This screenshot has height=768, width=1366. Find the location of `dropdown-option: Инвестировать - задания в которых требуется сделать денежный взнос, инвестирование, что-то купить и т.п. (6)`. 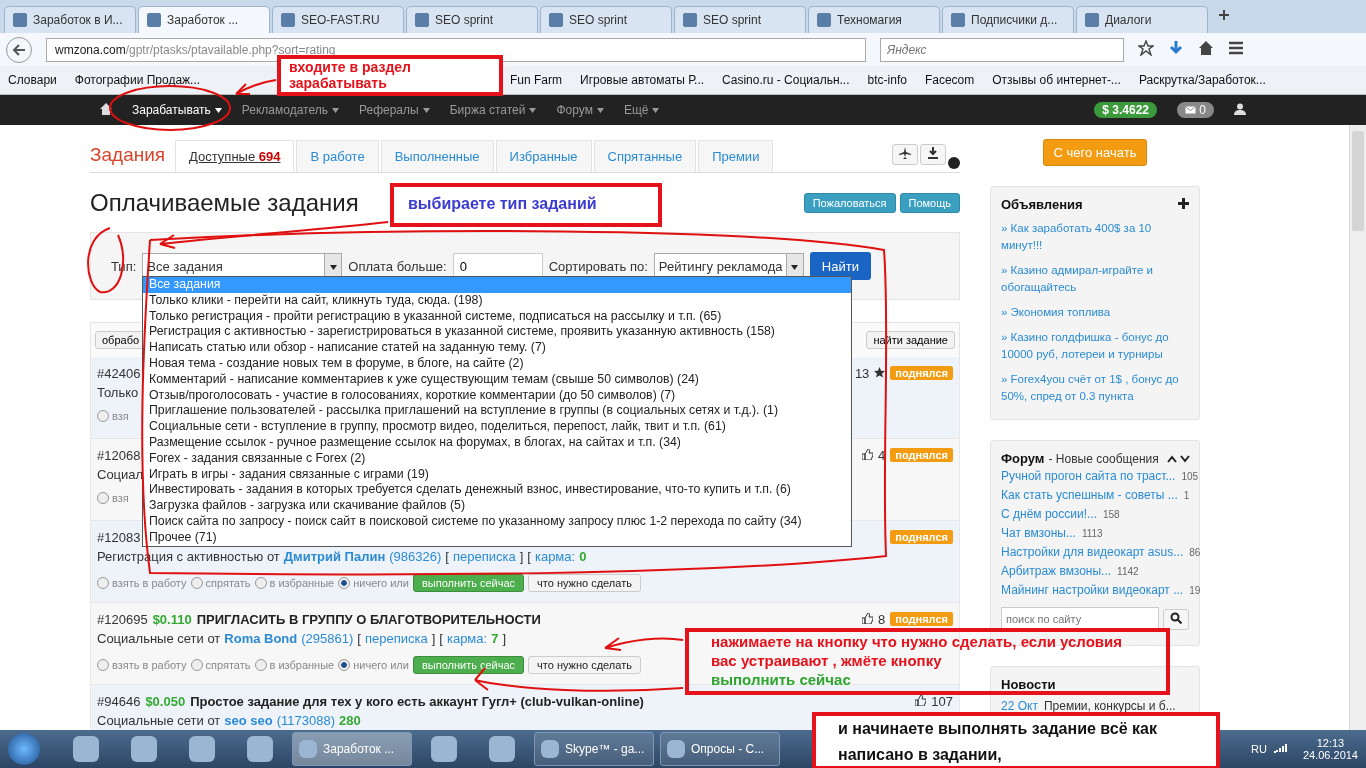

dropdown-option: Инвестировать - задания в которых требуется сделать денежный взнос, инвестирование, что-то купить и т.п. (6) is located at coordinates (497, 490).